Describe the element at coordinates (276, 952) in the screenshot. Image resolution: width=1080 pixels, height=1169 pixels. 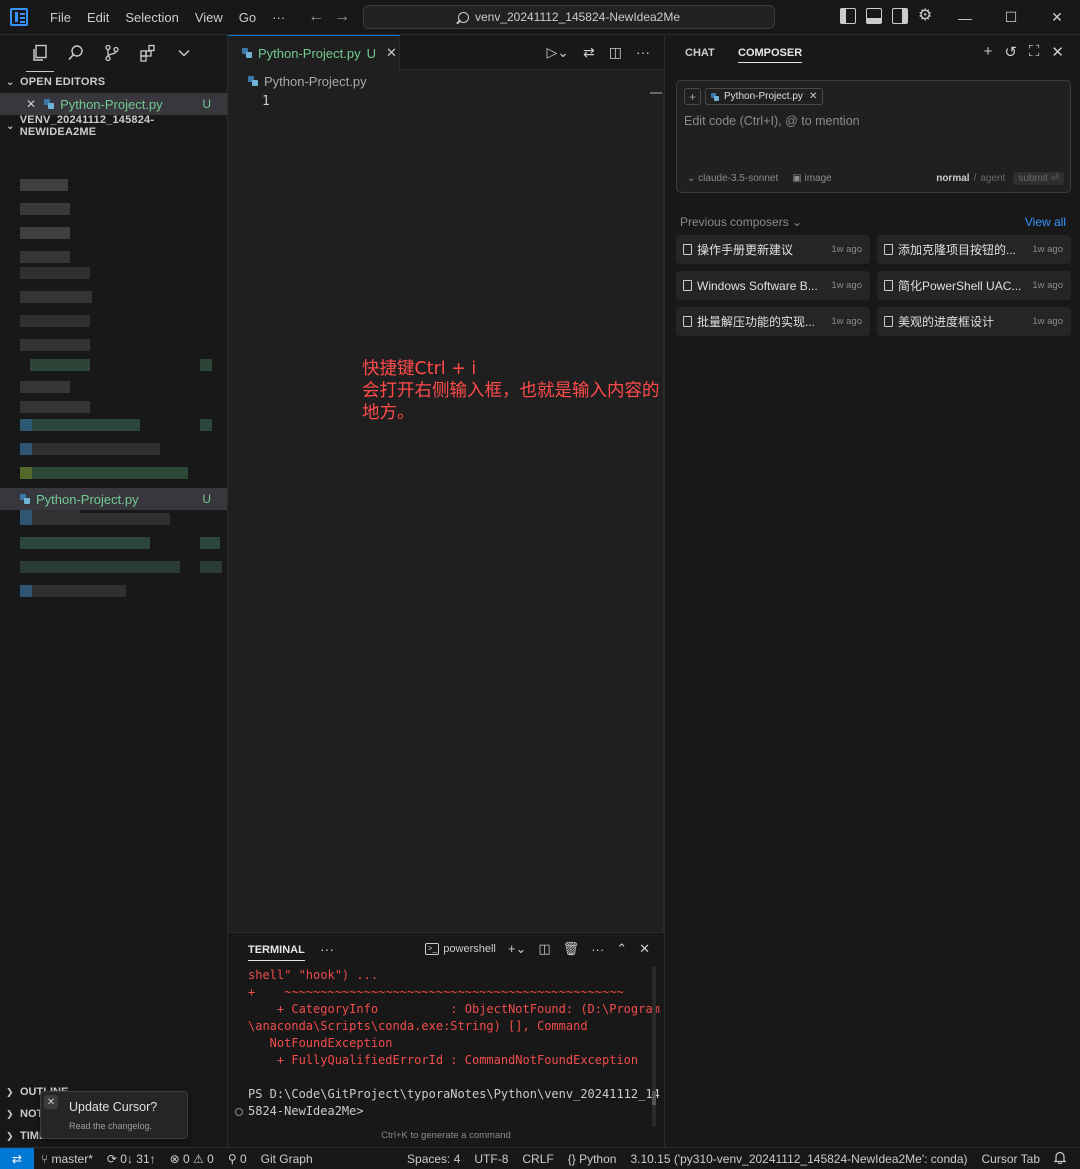
I see `terminal-tab: TERMINAL` at that location.